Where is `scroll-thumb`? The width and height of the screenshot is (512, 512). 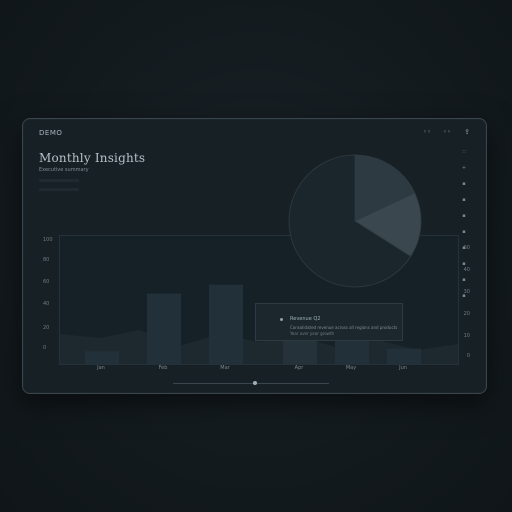 scroll-thumb is located at coordinates (255, 383).